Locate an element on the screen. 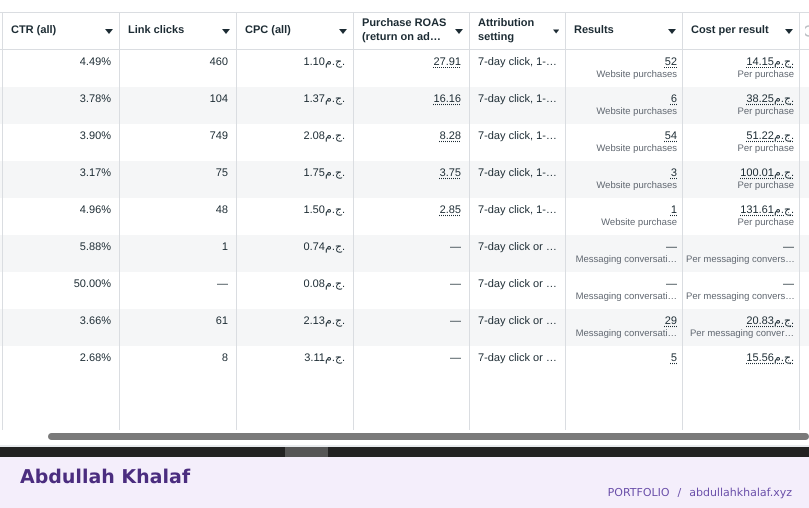  portfolio-link: PORTFOLIO is located at coordinates (639, 492).